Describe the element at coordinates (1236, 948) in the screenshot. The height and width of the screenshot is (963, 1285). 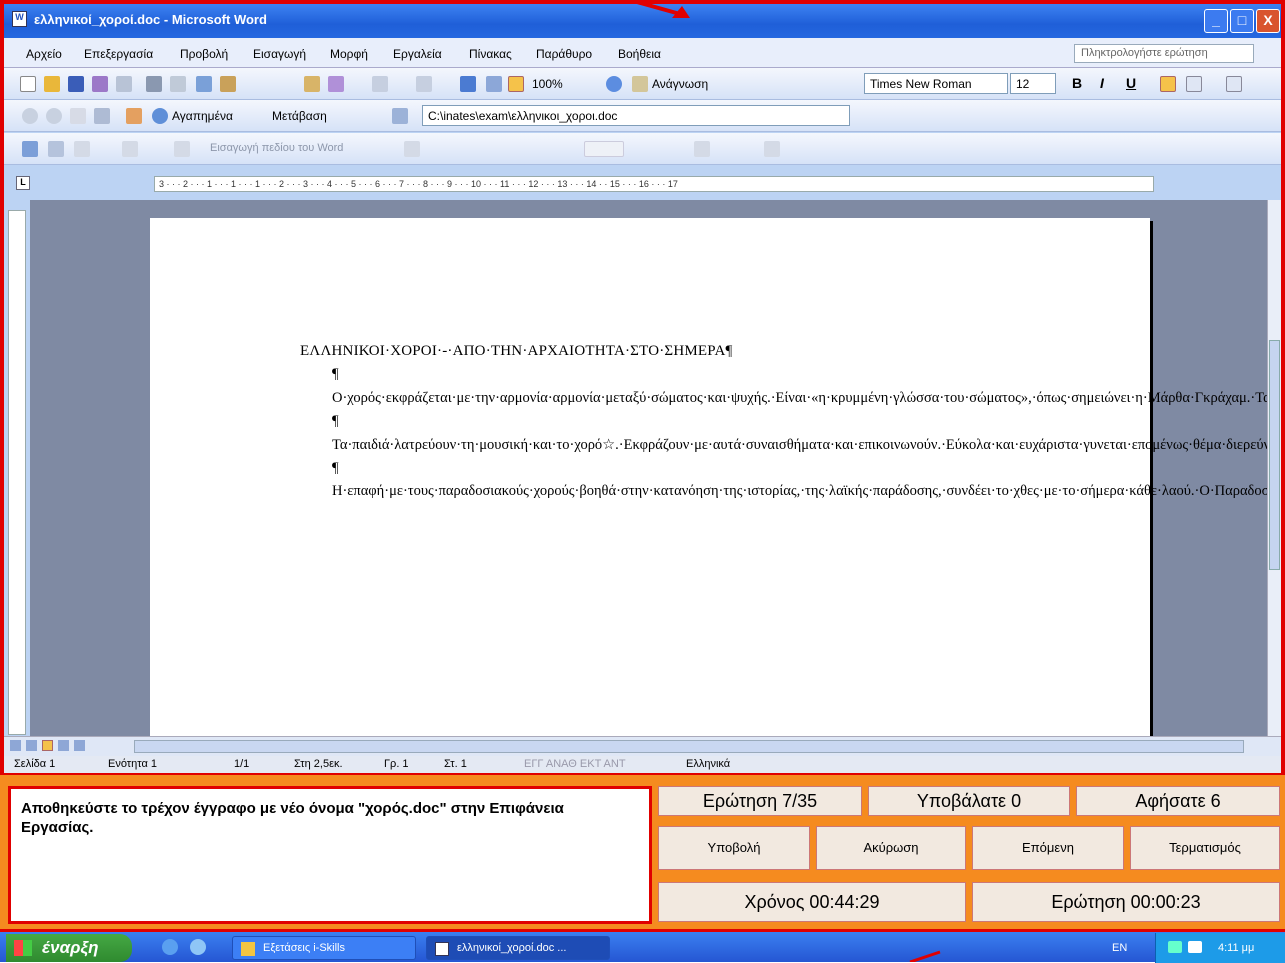
I see `clock: 4:11 μμ` at that location.